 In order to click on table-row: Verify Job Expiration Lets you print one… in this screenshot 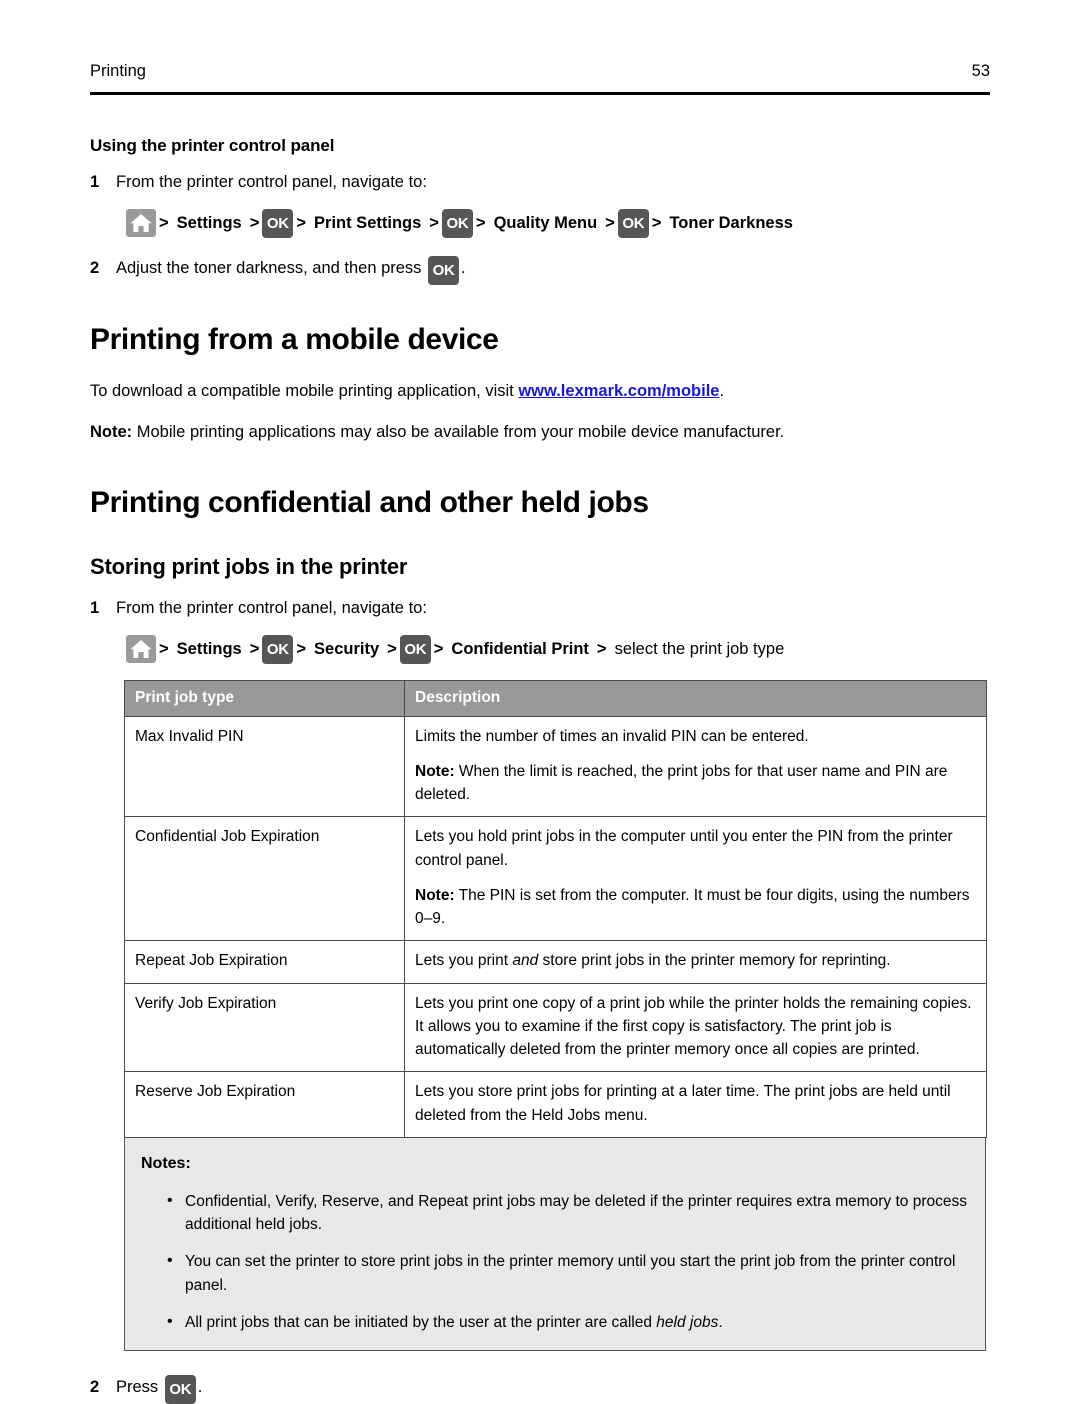, I will do `click(555, 1027)`.